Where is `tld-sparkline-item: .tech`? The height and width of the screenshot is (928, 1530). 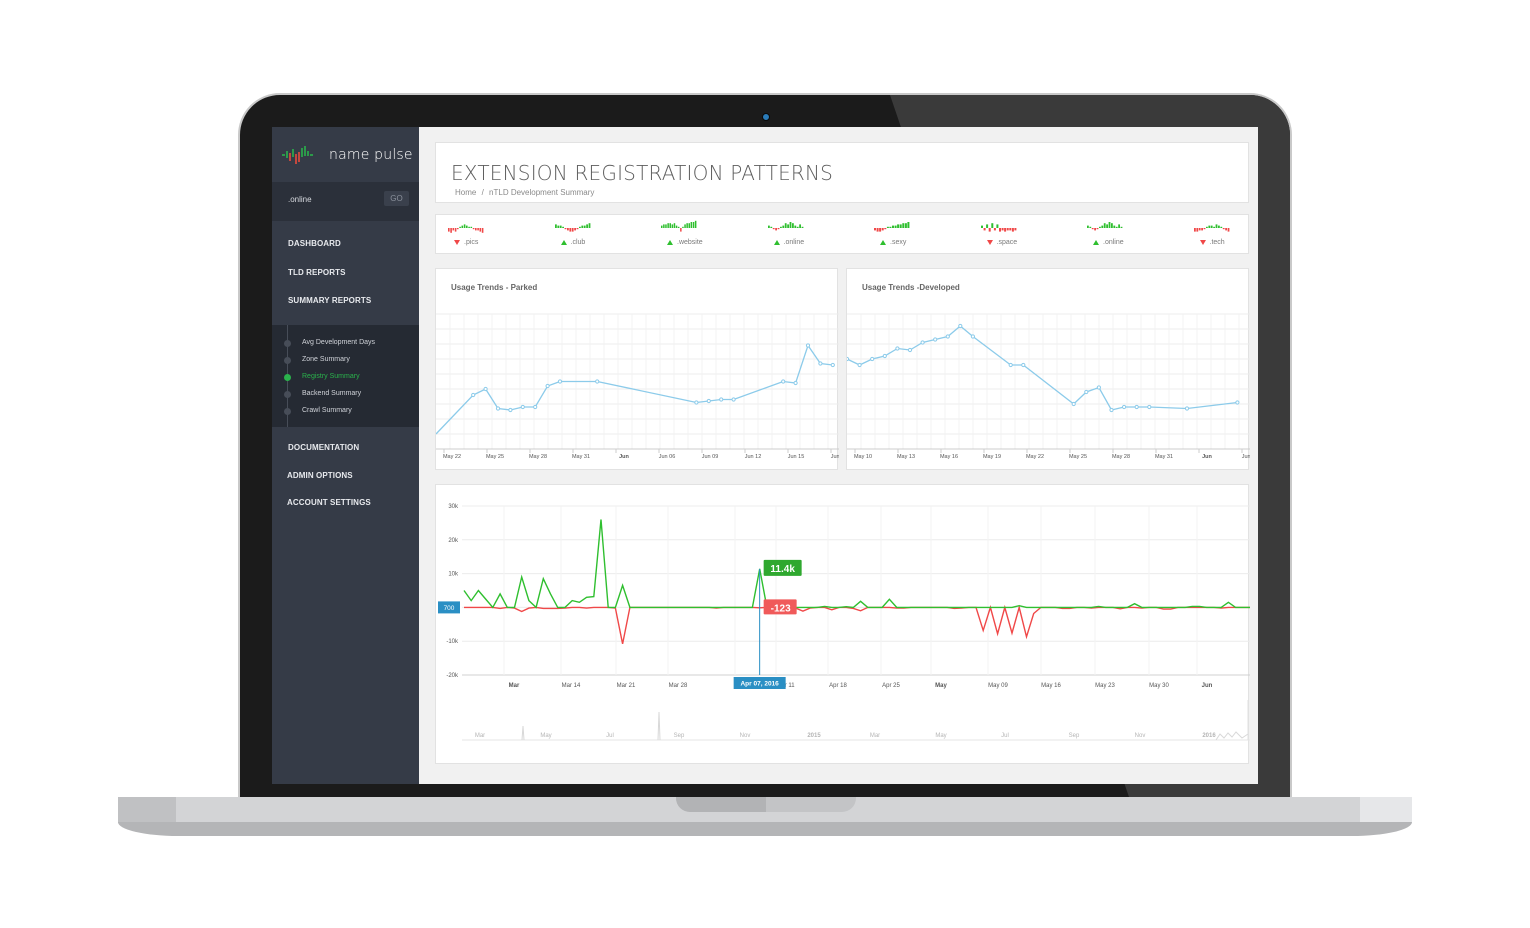 tld-sparkline-item: .tech is located at coordinates (1226, 234).